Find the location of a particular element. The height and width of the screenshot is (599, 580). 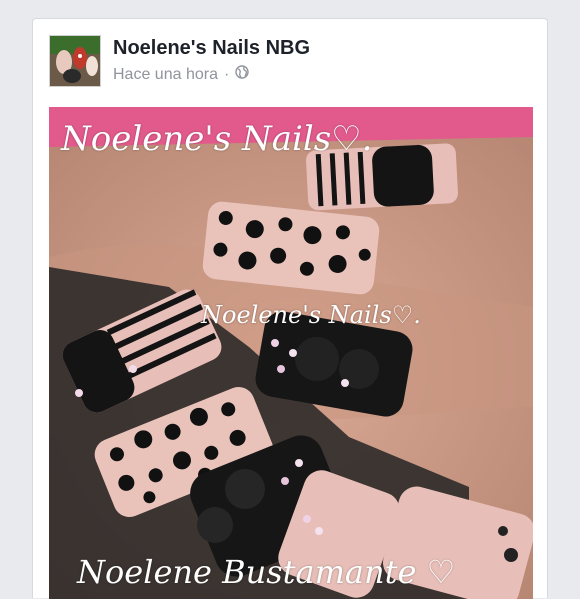

post-meta: Hace una hora · is located at coordinates (181, 74).